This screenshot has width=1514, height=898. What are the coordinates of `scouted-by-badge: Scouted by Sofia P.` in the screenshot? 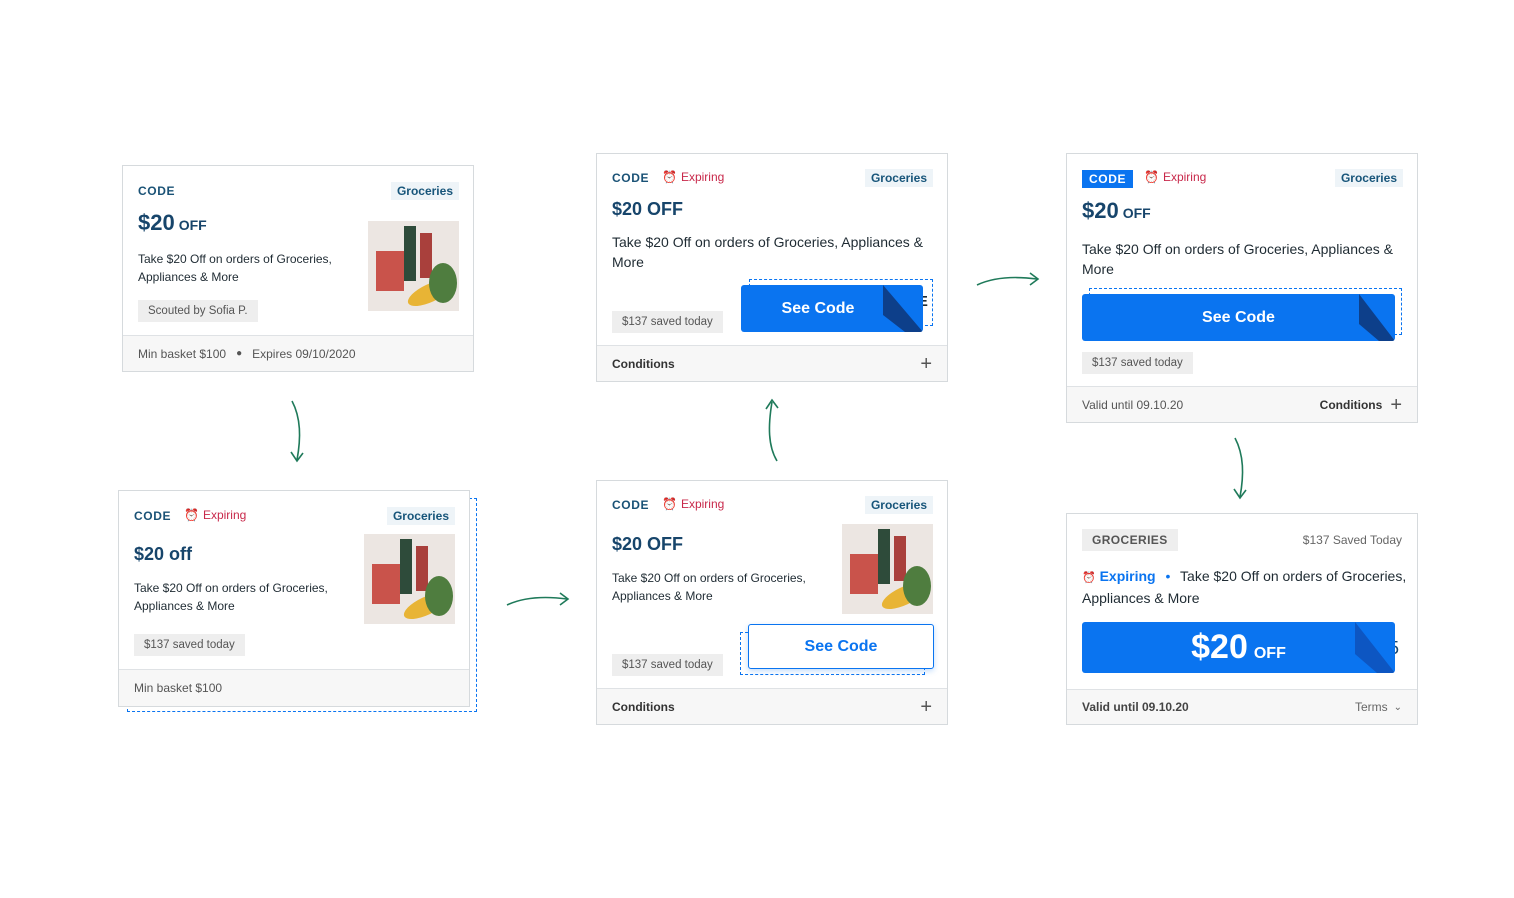 It's located at (198, 311).